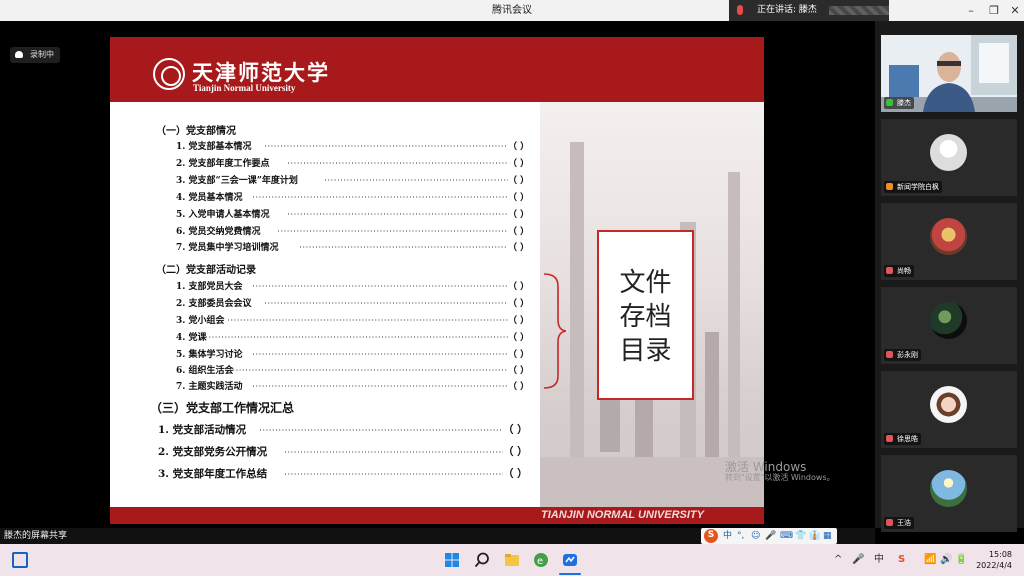 The width and height of the screenshot is (1024, 576). I want to click on system-clock: 15:08 2022/4/4, so click(994, 560).